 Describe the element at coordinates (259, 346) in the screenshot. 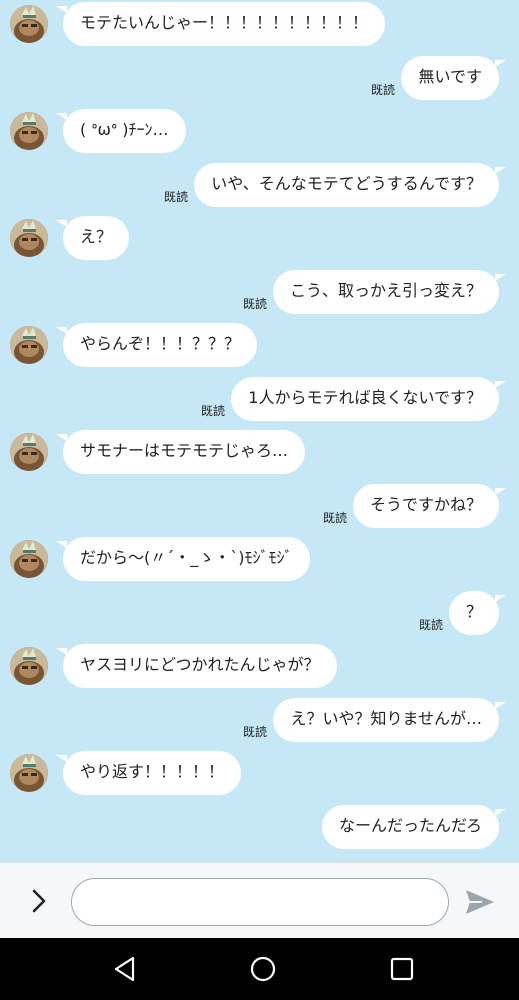

I see `message-row: やらんぞ！！！？？？` at that location.